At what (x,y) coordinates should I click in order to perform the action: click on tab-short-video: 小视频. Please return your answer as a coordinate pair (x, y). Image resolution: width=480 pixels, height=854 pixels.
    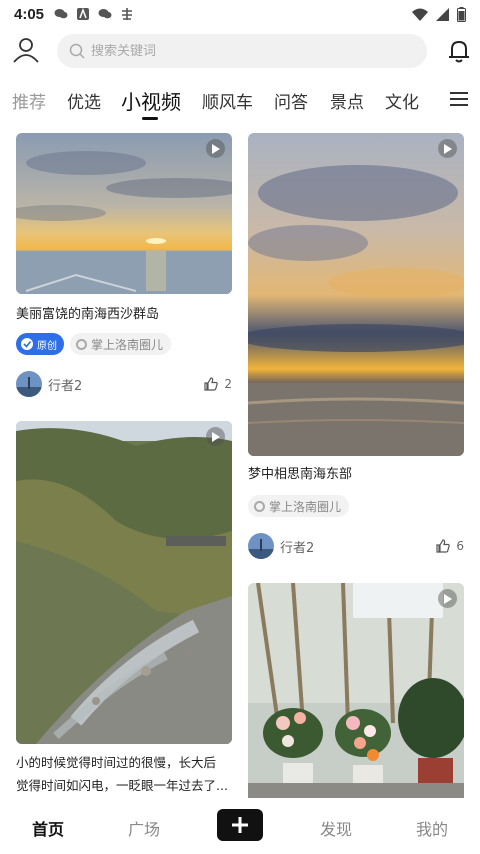
    Looking at the image, I should click on (151, 100).